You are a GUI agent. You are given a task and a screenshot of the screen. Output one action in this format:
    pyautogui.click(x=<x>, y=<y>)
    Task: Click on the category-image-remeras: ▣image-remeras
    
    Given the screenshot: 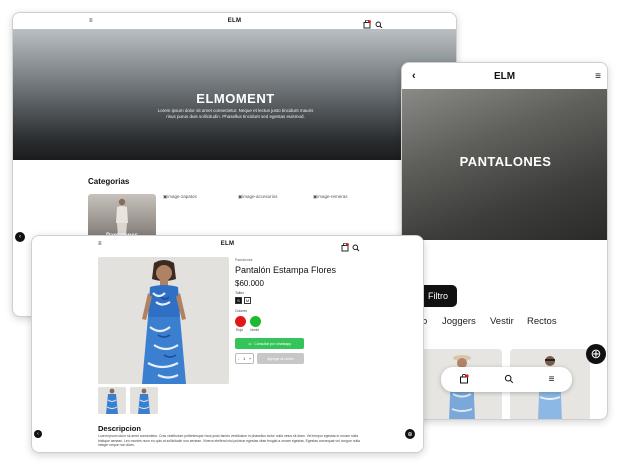 What is the action you would take?
    pyautogui.click(x=330, y=197)
    